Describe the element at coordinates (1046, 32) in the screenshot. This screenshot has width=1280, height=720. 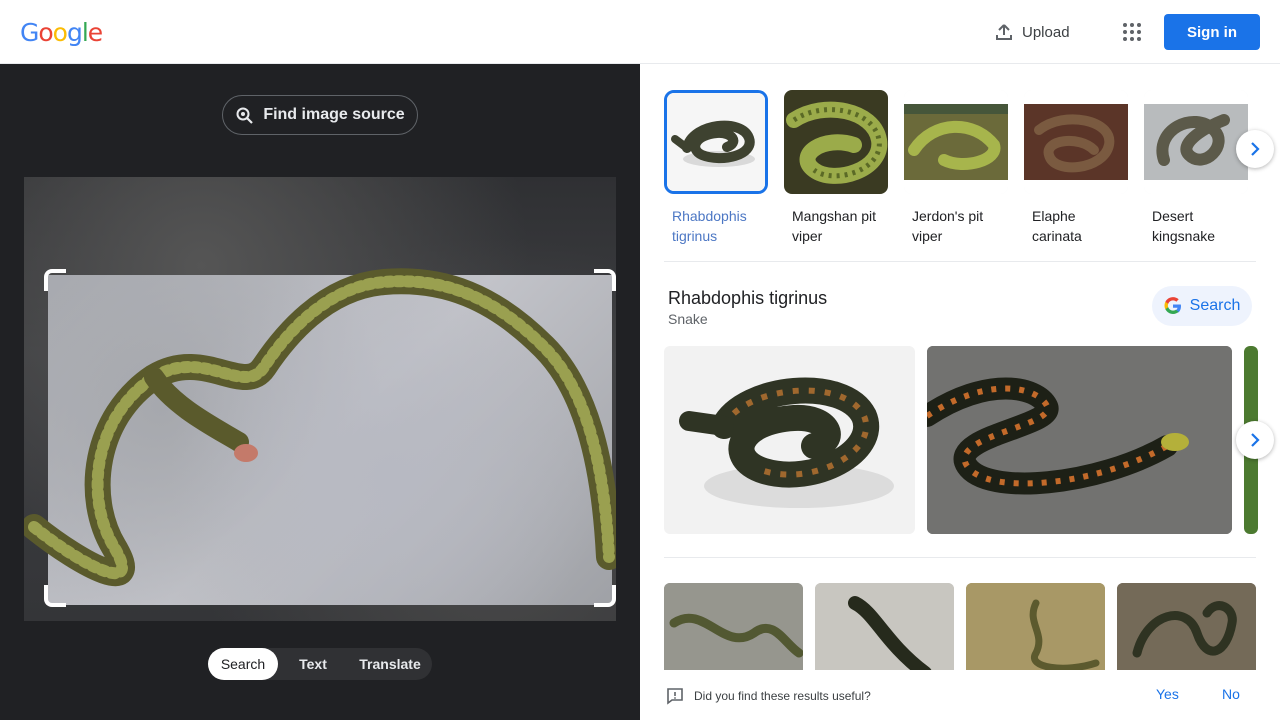
I see `upload-label: Upload` at that location.